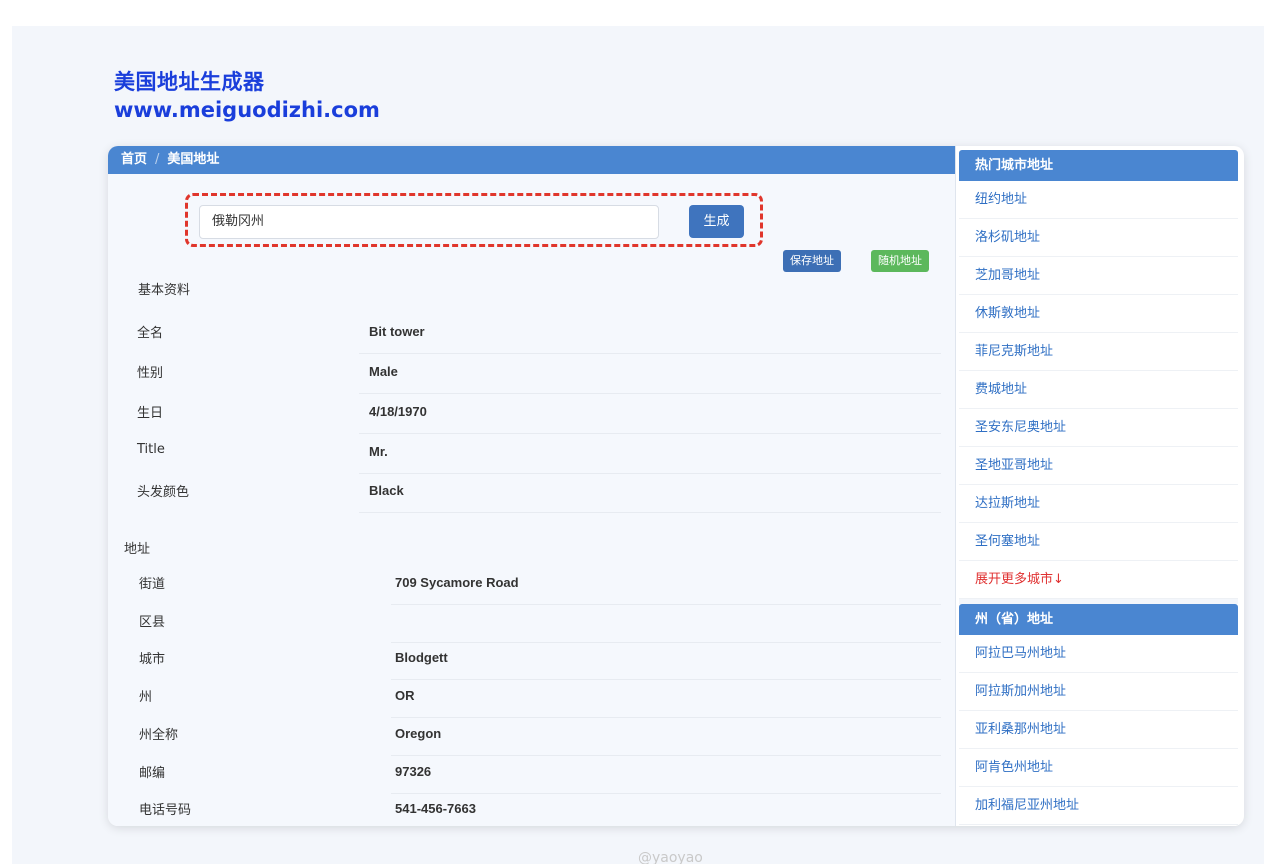 This screenshot has width=1264, height=864. Describe the element at coordinates (247, 110) in the screenshot. I see `brand-url: www.meiguodizhi.com` at that location.